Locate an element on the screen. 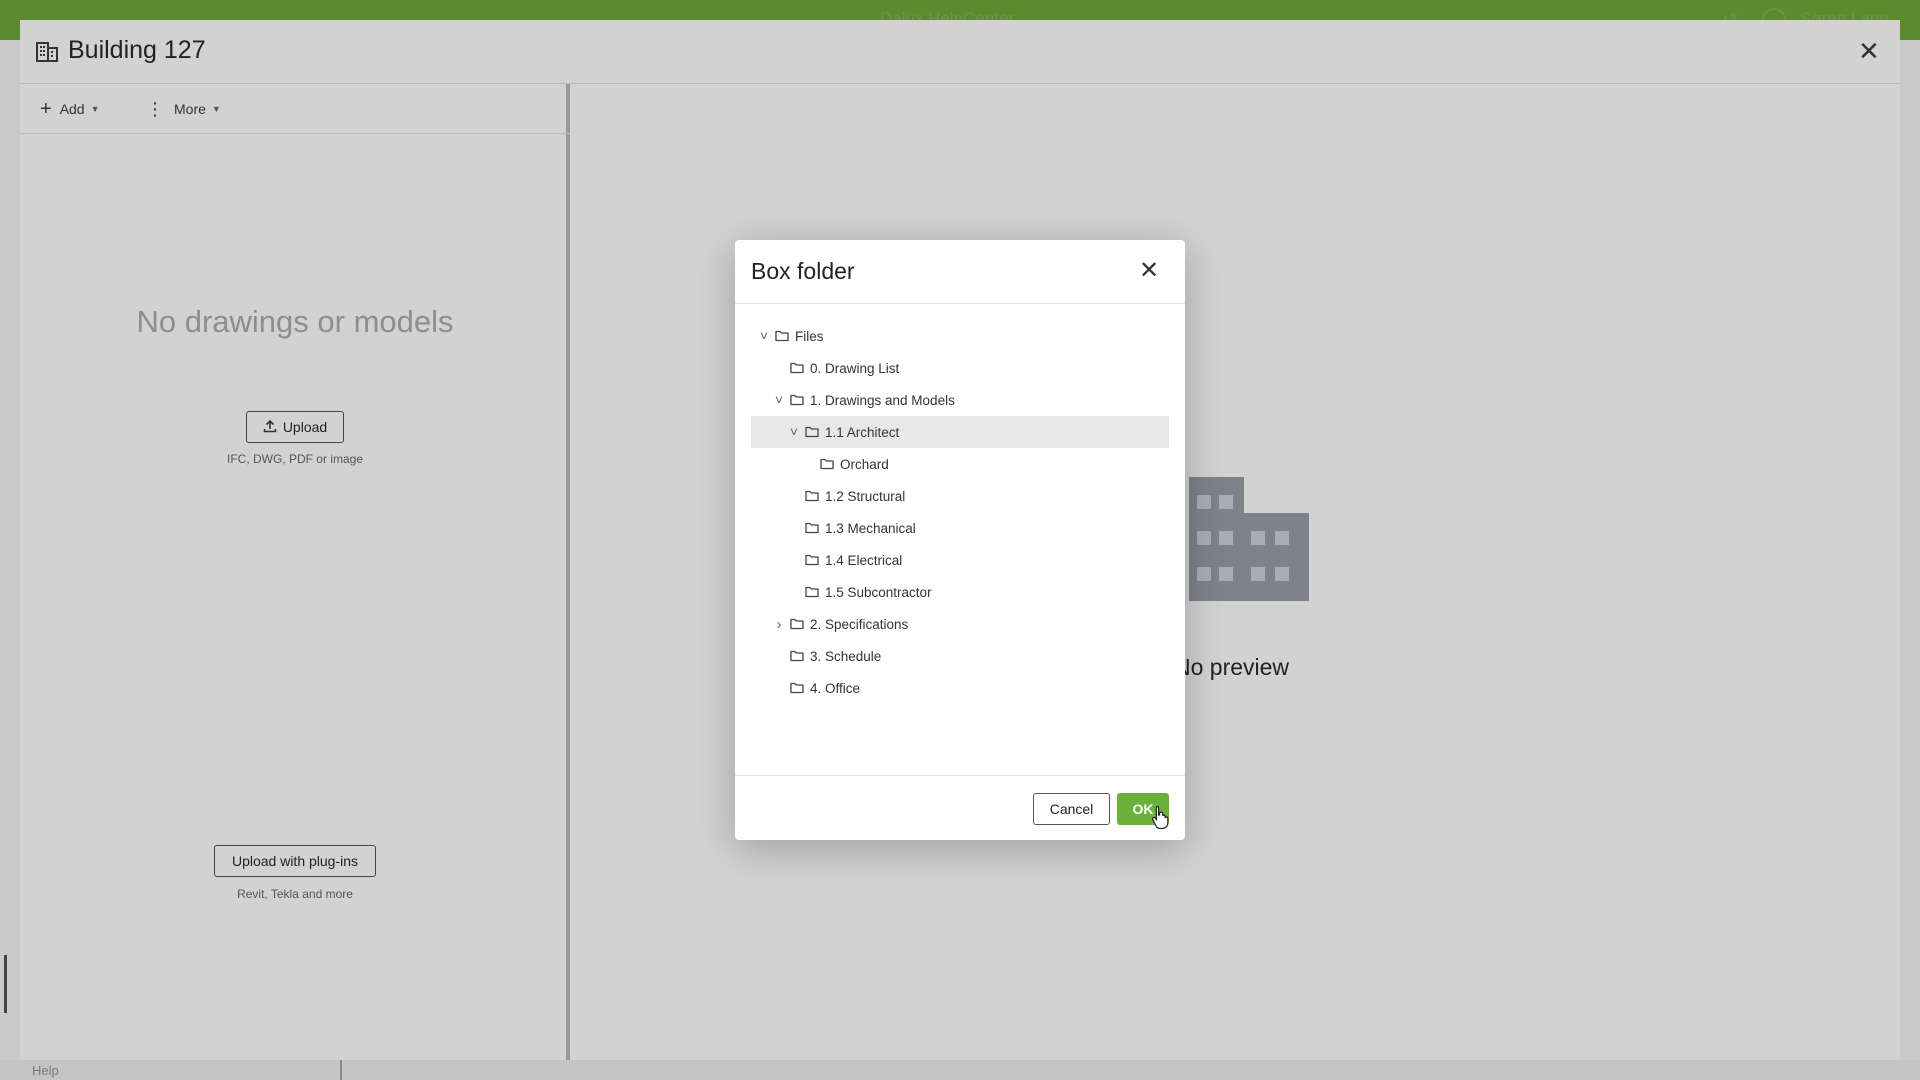  folder-row: 1.2 Structural is located at coordinates (960, 496).